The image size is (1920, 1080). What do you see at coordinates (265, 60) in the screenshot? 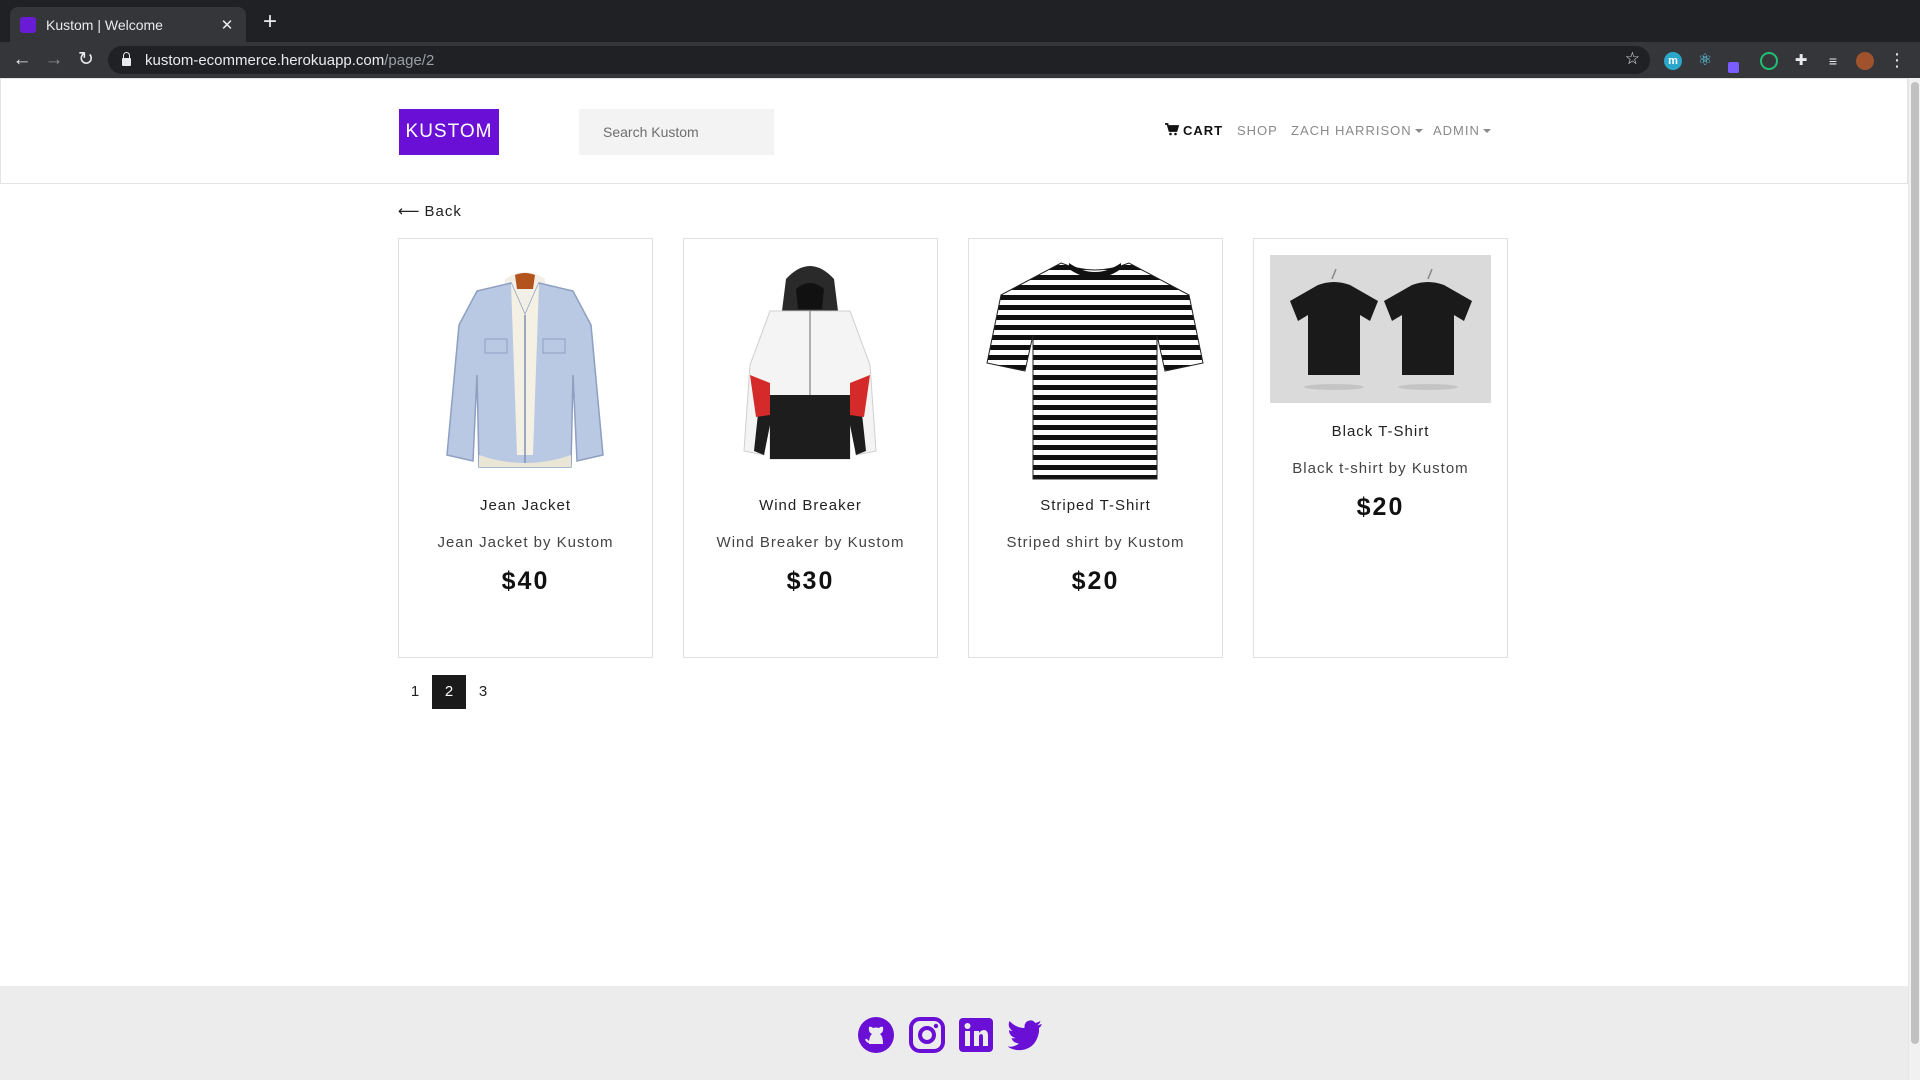
I see `url-host: kustom-ecommerce.herokuapp.com` at bounding box center [265, 60].